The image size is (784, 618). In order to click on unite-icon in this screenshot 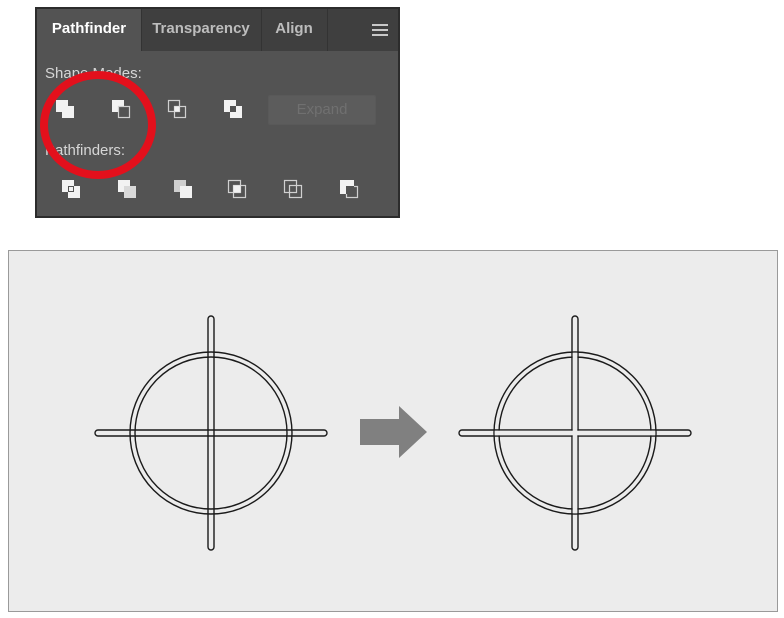, I will do `click(65, 109)`.